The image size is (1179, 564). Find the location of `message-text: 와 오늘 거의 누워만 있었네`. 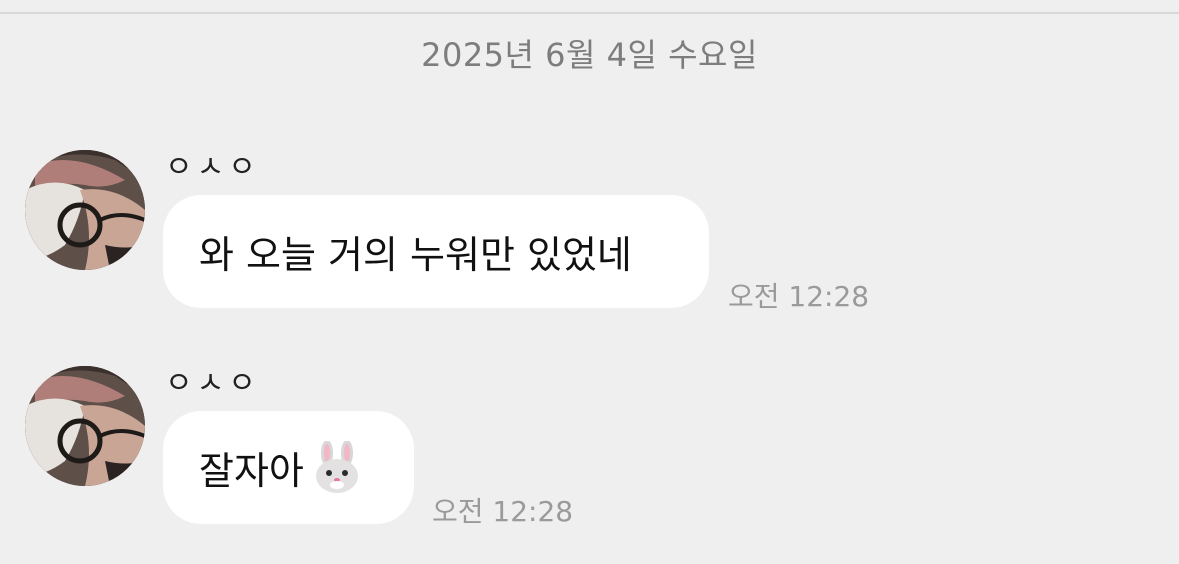

message-text: 와 오늘 거의 누워만 있었네 is located at coordinates (415, 255).